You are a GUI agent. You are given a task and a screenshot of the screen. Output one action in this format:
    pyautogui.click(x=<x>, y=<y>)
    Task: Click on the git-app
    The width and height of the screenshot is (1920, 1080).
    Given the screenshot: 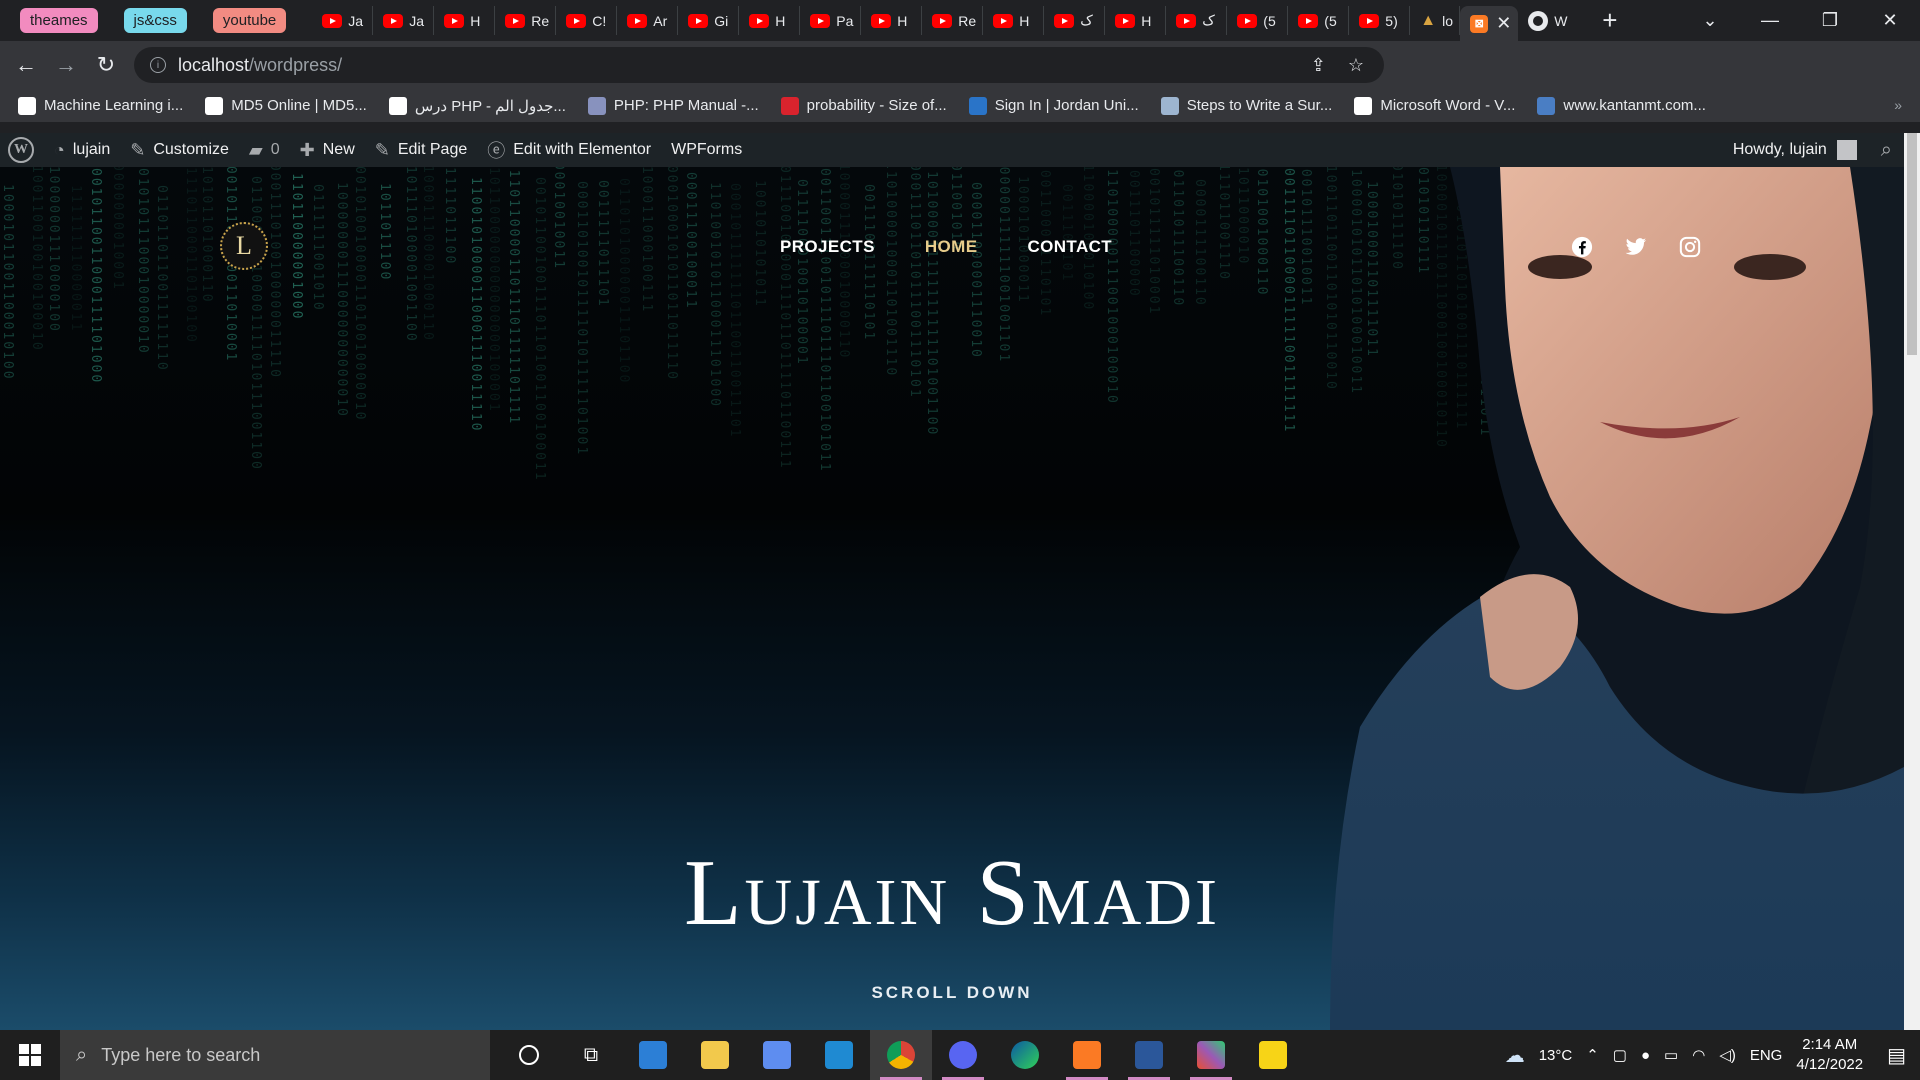 What is the action you would take?
    pyautogui.click(x=1211, y=1055)
    